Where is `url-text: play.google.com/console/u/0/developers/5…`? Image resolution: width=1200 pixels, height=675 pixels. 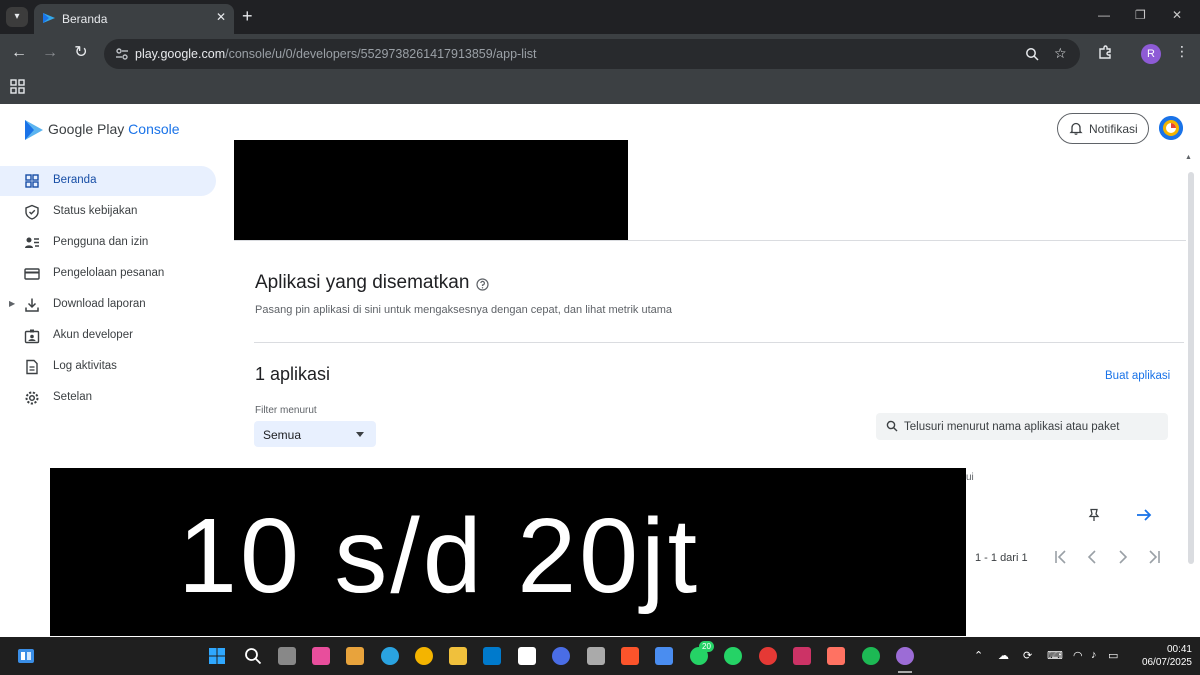
url-text: play.google.com/console/u/0/developers/5… is located at coordinates (335, 54).